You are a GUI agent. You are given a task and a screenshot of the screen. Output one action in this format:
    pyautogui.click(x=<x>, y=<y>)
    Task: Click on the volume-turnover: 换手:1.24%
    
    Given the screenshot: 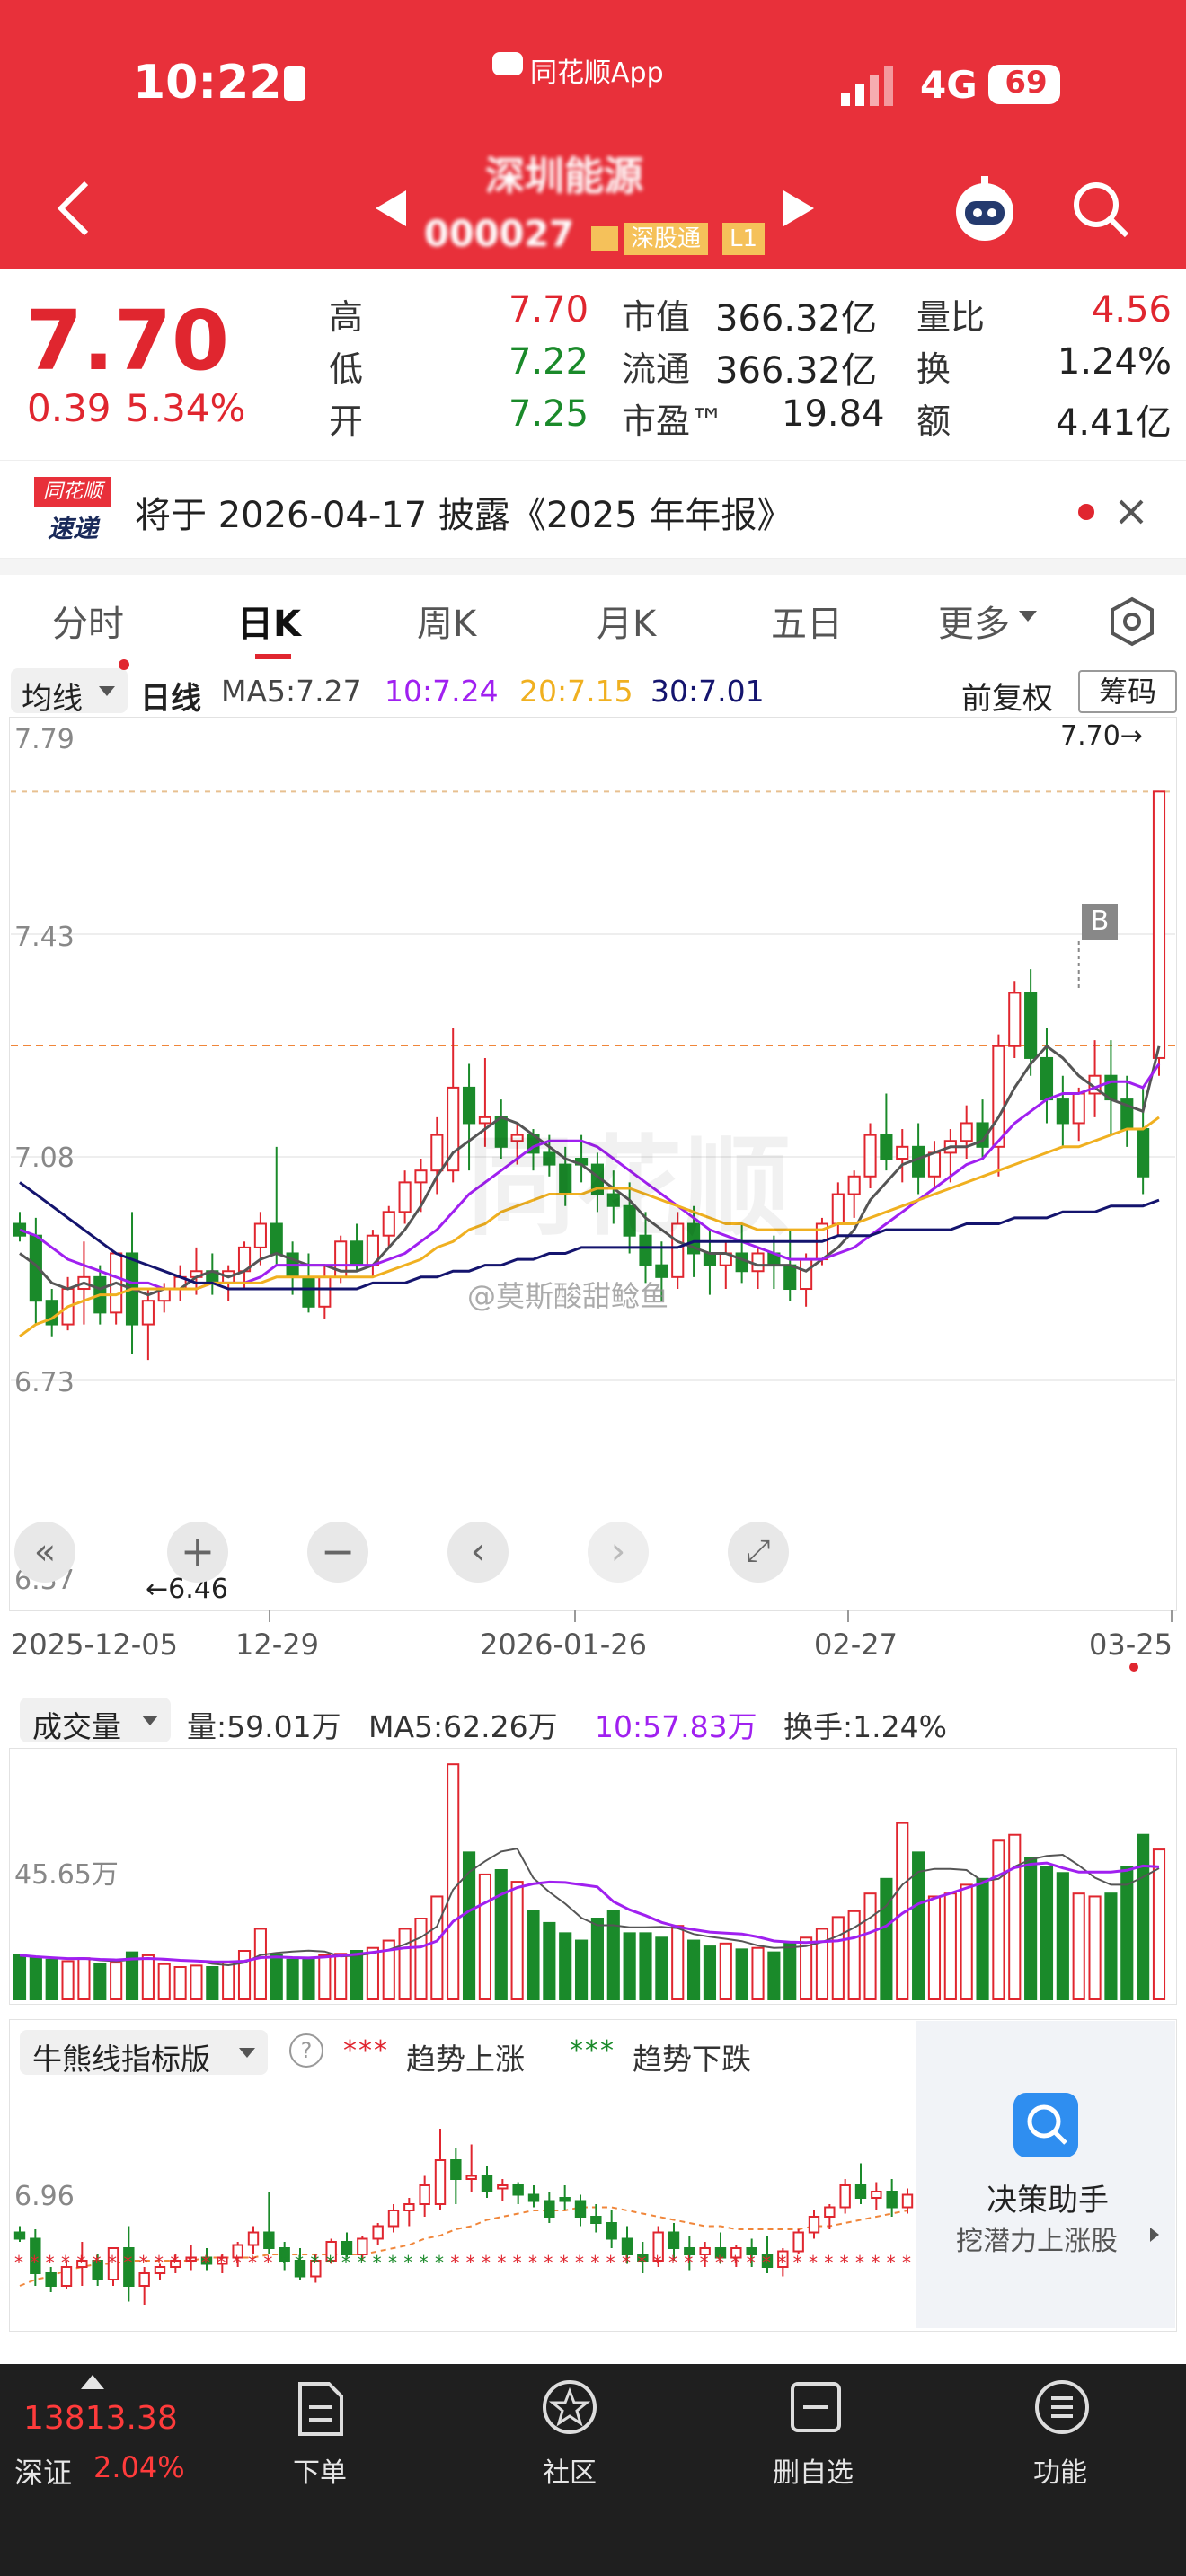 What is the action you would take?
    pyautogui.click(x=865, y=1726)
    